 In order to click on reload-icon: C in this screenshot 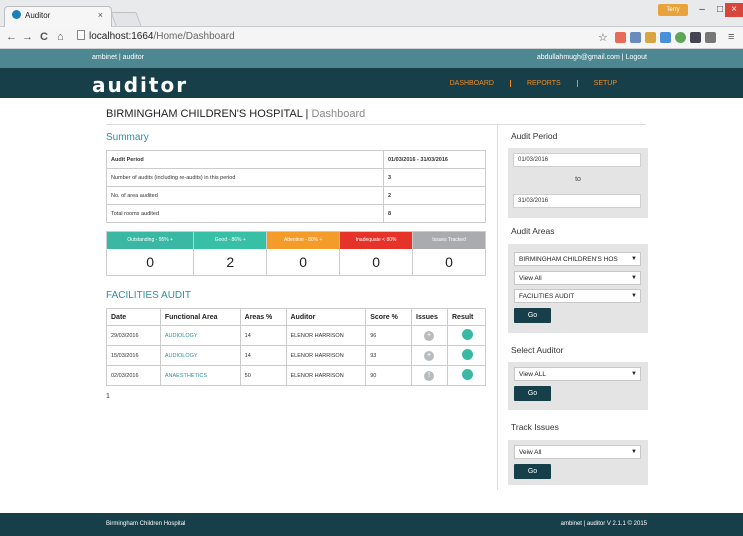, I will do `click(44, 37)`.